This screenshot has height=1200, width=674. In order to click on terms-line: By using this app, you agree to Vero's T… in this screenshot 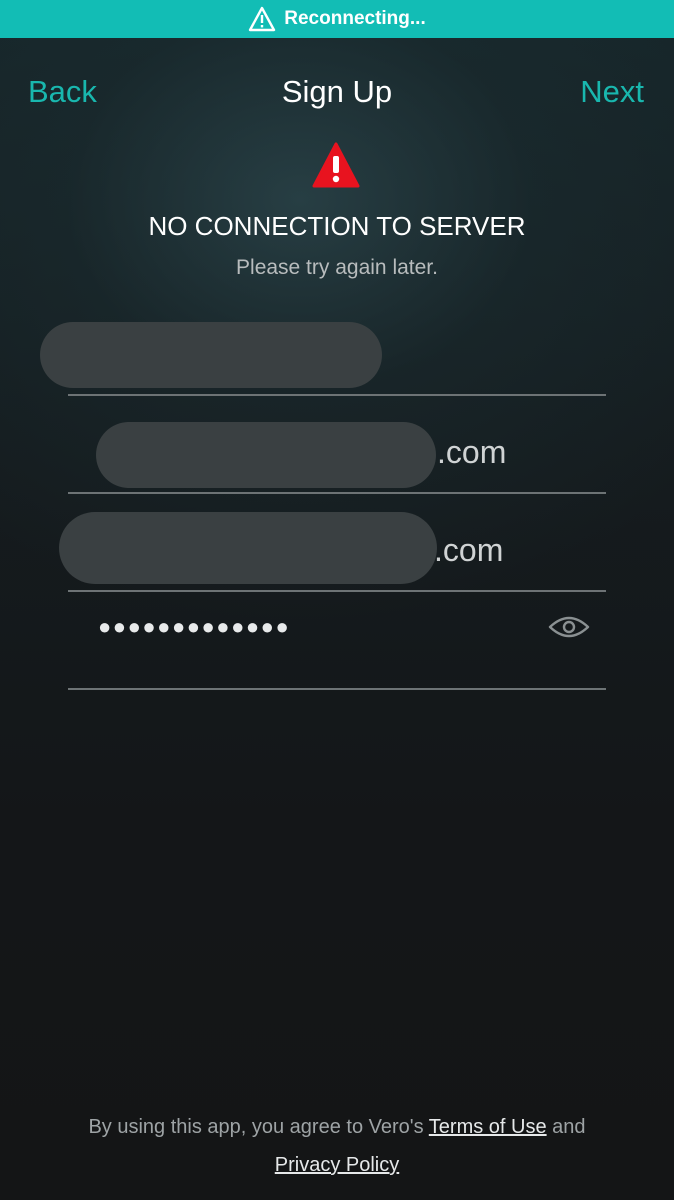, I will do `click(337, 1127)`.